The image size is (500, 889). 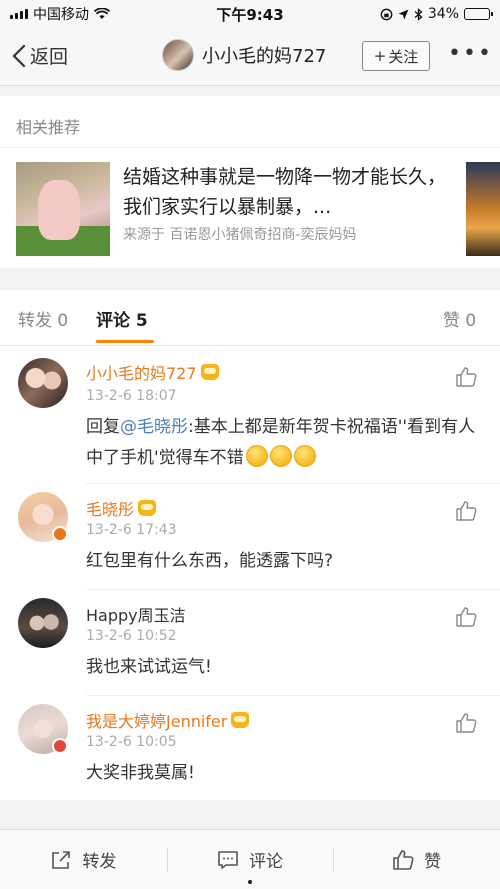 I want to click on related-thumbnail, so click(x=63, y=209).